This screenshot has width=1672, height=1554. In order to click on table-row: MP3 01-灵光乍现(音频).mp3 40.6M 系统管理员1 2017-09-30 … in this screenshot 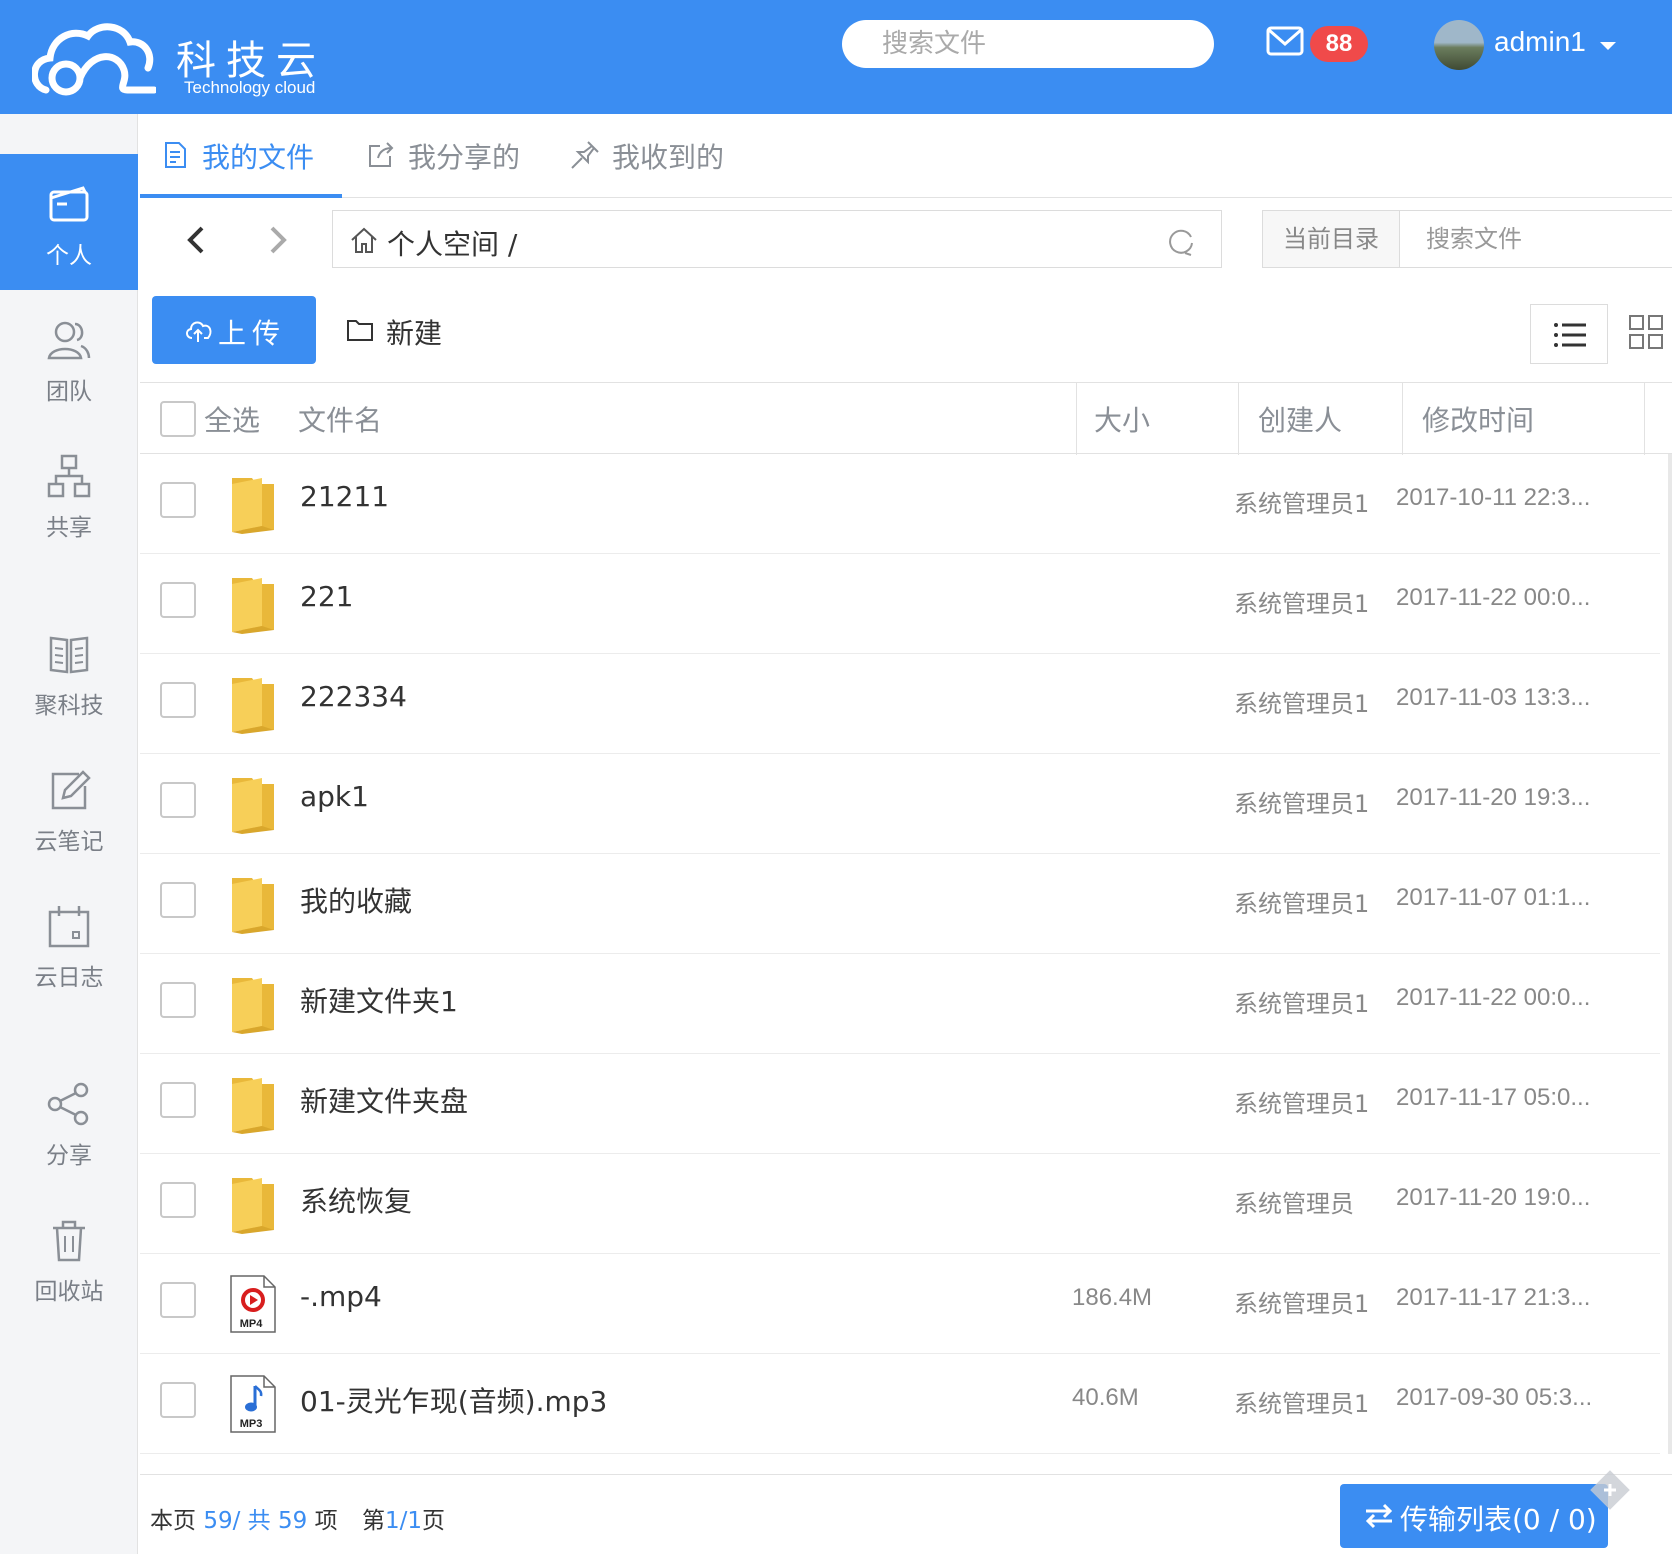, I will do `click(900, 1404)`.